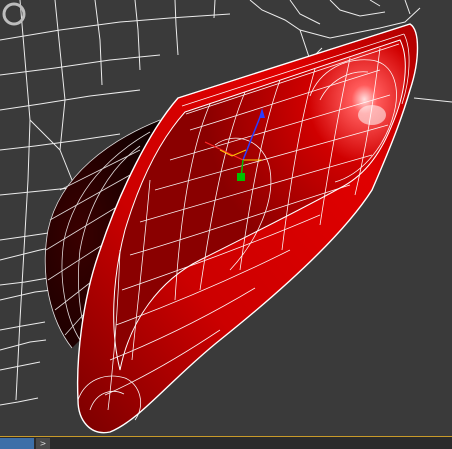 This screenshot has width=452, height=449. Describe the element at coordinates (372, 115) in the screenshot. I see `specular-highlight` at that location.